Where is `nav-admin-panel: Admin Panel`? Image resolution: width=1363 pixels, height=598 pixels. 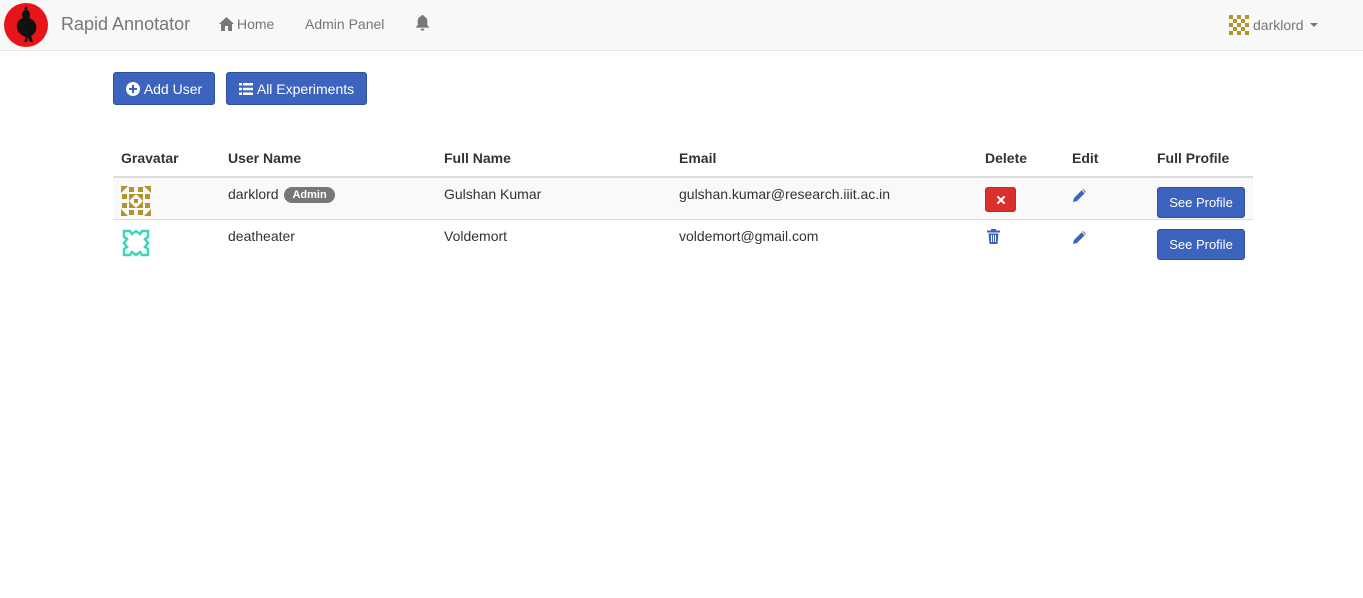 nav-admin-panel: Admin Panel is located at coordinates (344, 24).